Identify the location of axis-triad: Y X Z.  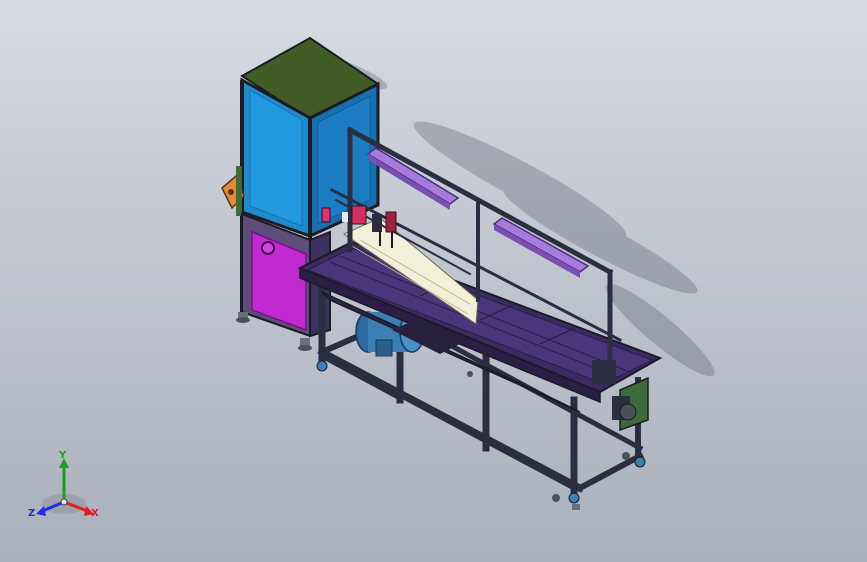
(63, 484).